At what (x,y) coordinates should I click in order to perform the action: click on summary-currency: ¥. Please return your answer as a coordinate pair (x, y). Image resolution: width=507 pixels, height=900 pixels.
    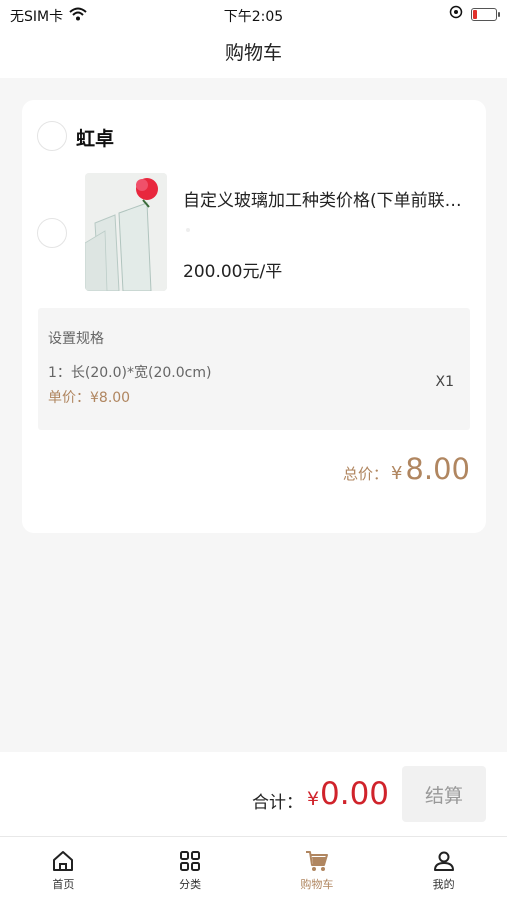
    Looking at the image, I should click on (313, 799).